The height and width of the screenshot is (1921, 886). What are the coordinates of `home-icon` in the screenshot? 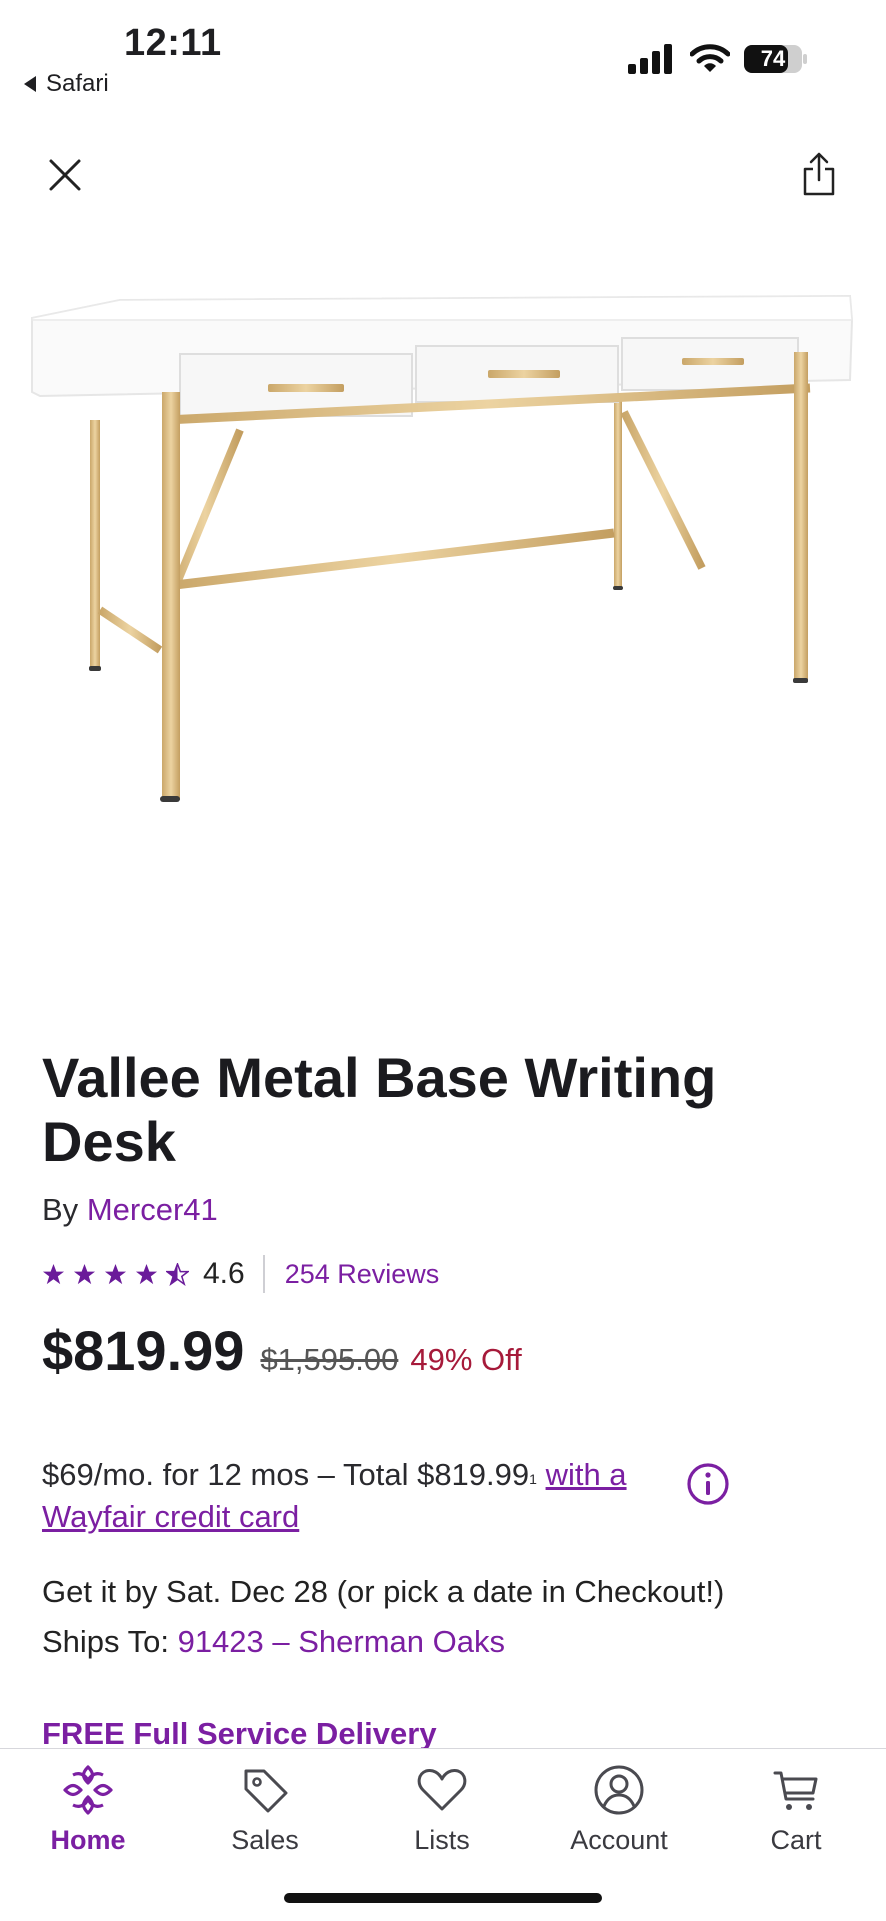 It's located at (88, 1790).